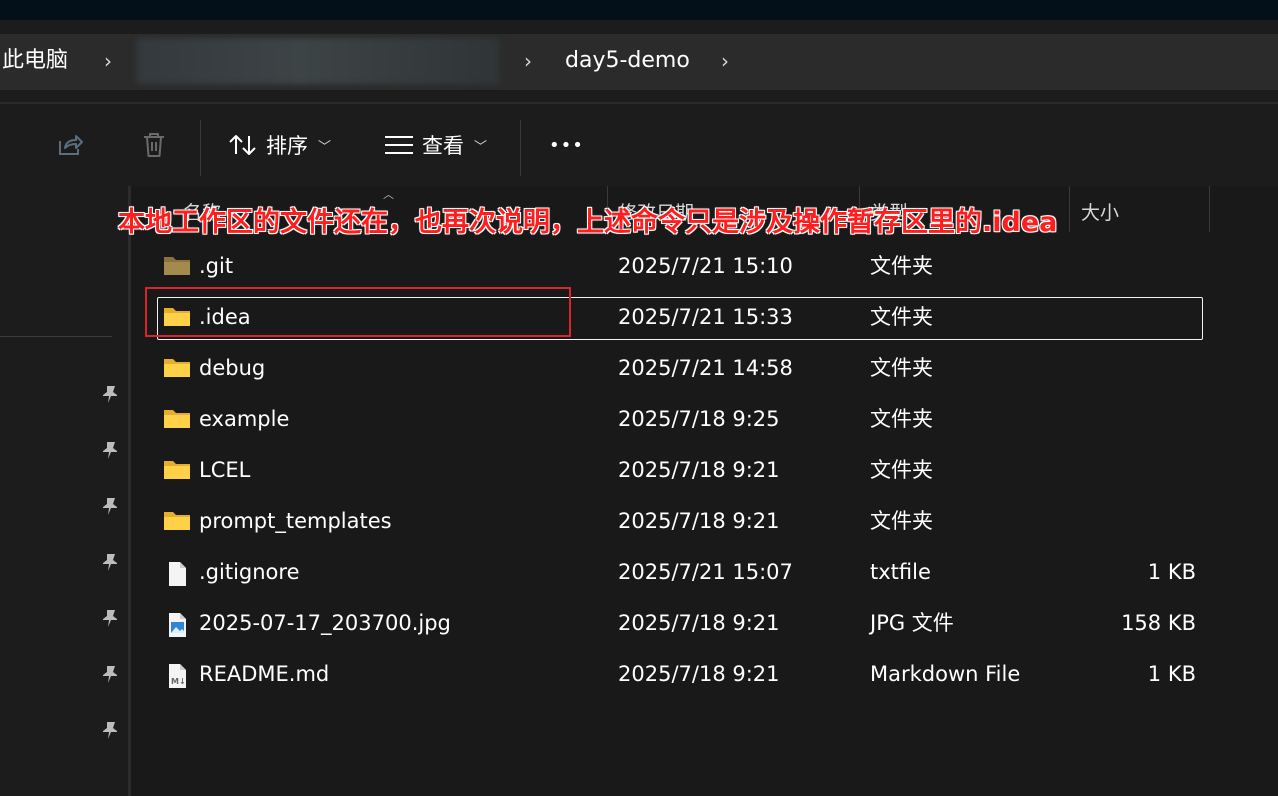  I want to click on text-file-icon, so click(178, 573).